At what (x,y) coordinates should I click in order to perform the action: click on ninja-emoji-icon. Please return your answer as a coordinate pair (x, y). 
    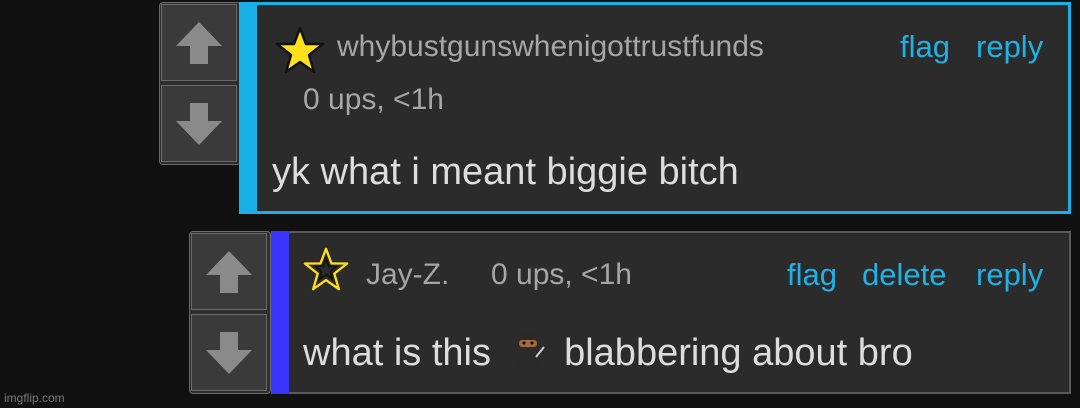
    Looking at the image, I should click on (529, 350).